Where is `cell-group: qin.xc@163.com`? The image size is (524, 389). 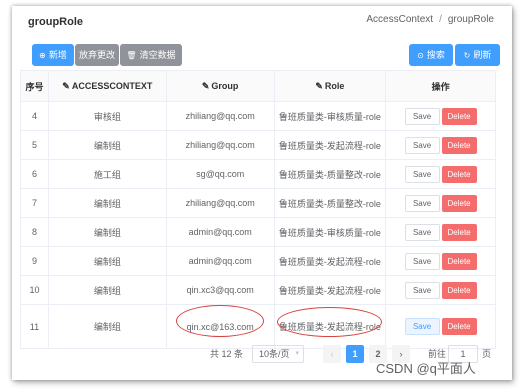
cell-group: qin.xc@163.com is located at coordinates (220, 326).